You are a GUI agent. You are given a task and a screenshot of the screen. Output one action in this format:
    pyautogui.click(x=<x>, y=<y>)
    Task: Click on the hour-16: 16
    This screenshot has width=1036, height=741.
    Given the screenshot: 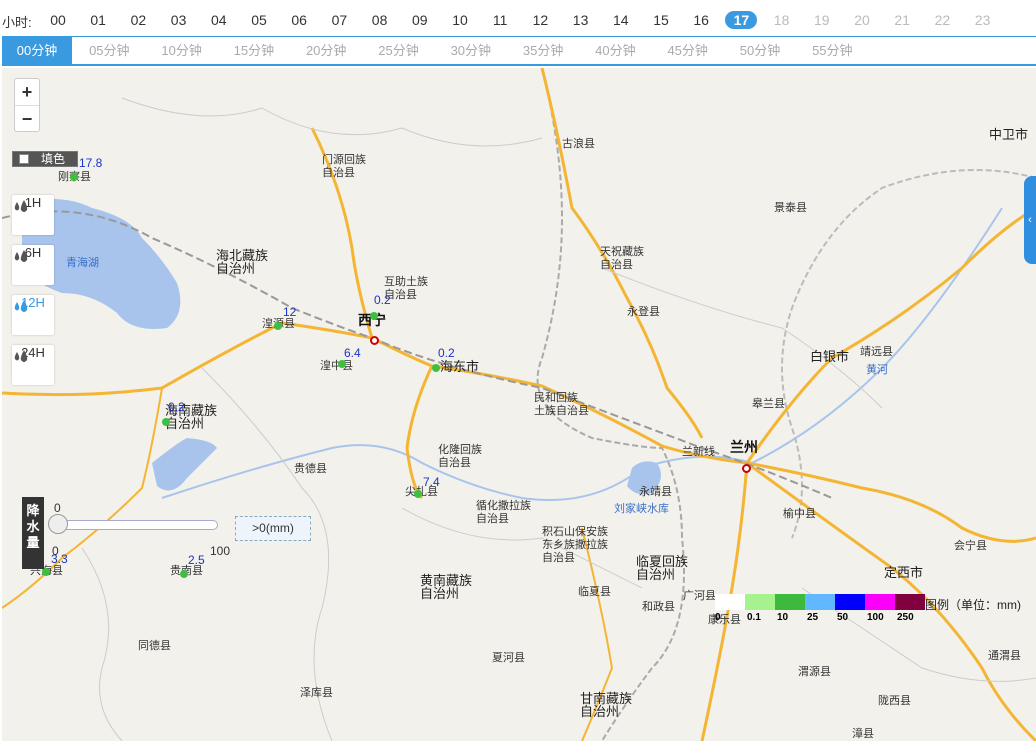 What is the action you would take?
    pyautogui.click(x=701, y=20)
    